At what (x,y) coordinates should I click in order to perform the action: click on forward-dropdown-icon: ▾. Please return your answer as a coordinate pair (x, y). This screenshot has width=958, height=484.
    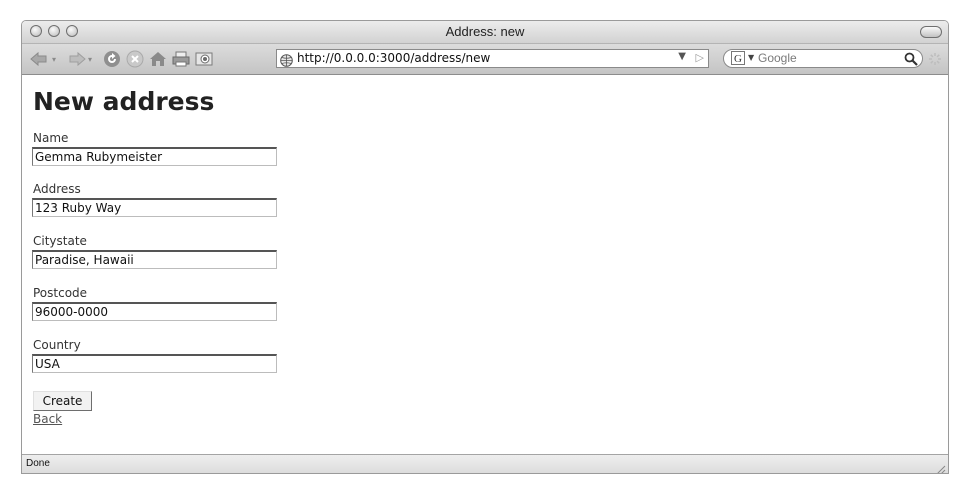
    Looking at the image, I should click on (90, 59).